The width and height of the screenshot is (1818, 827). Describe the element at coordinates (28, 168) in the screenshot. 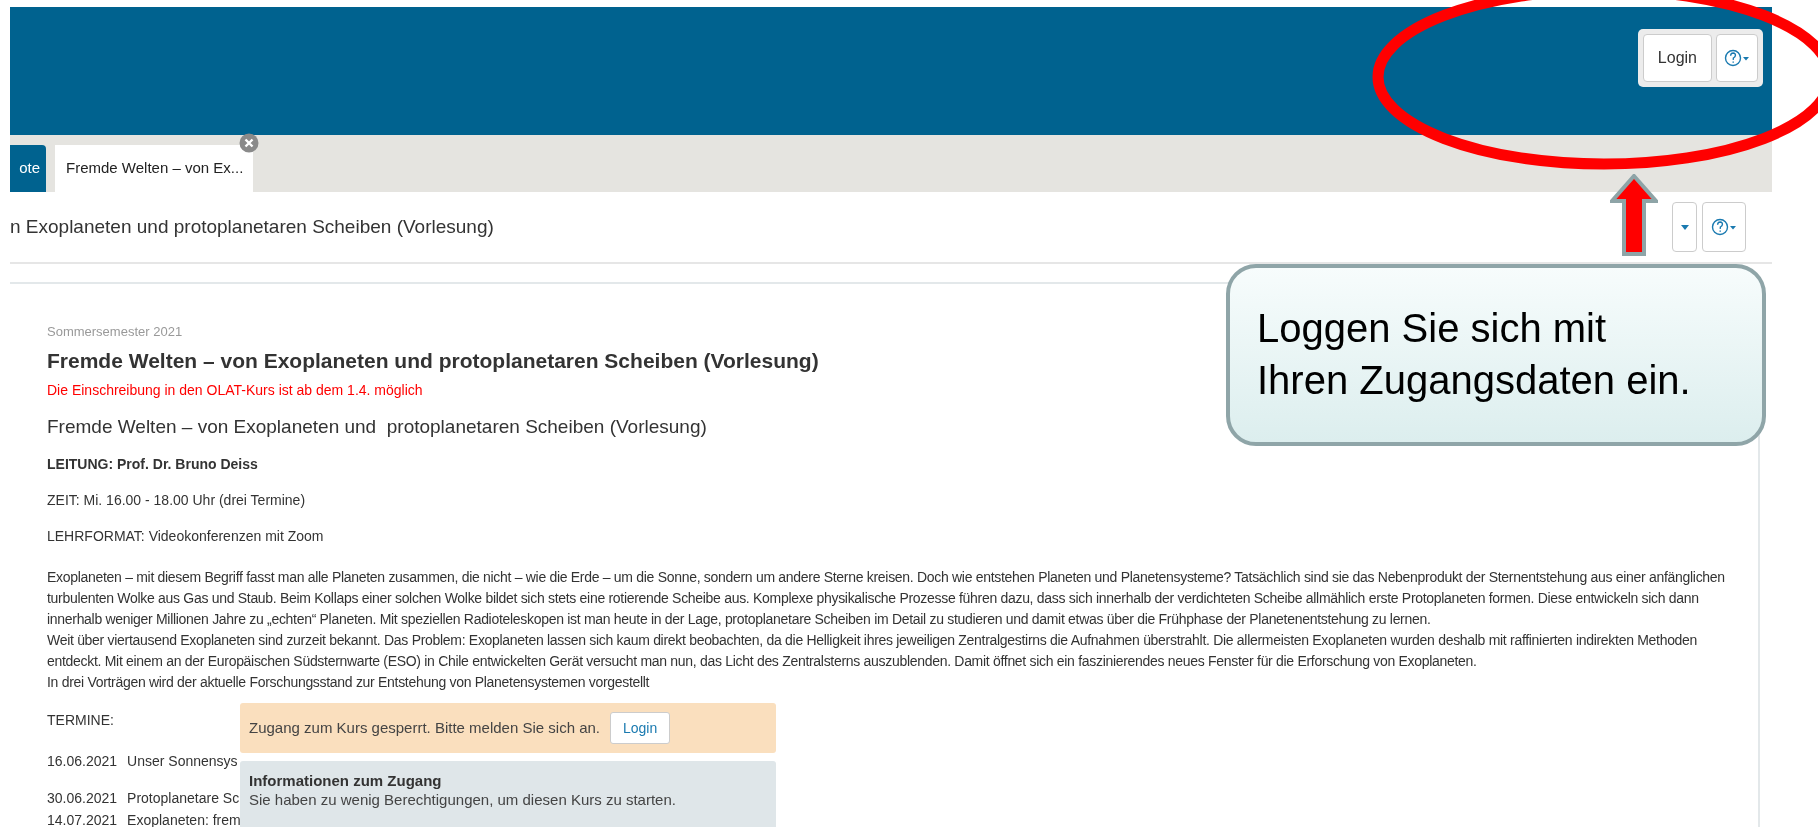

I see `tab: ote` at that location.